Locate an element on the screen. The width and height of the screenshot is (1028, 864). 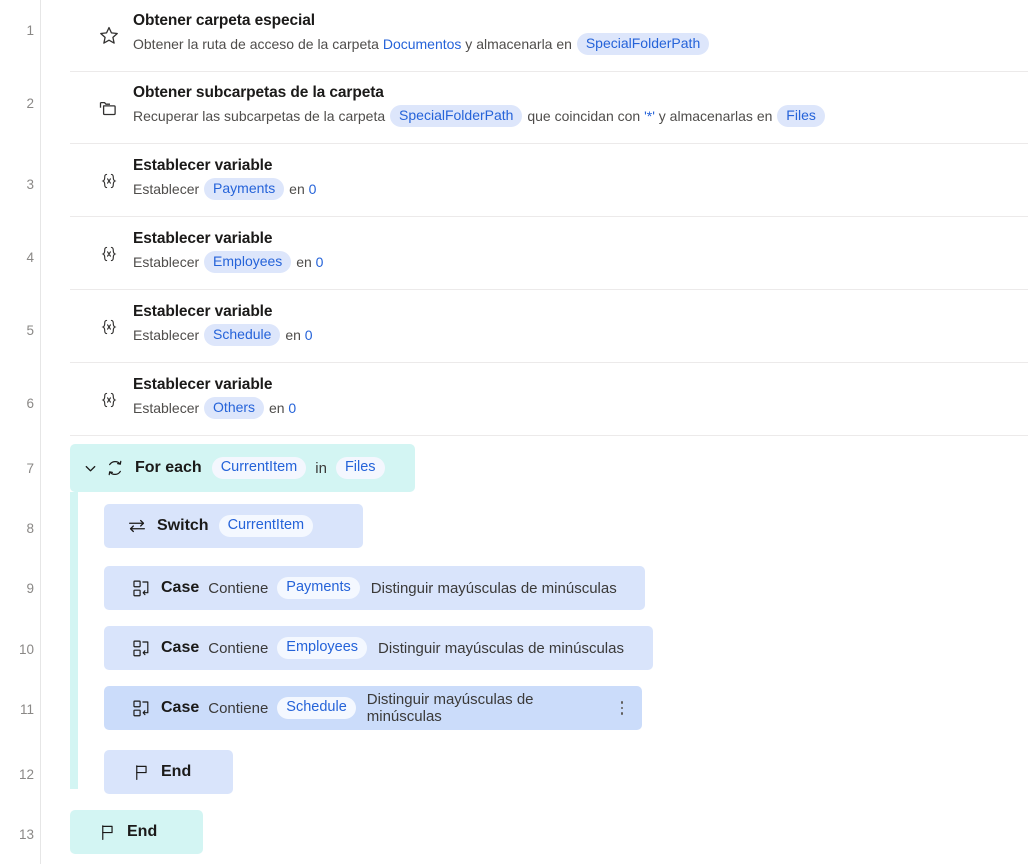
line-number-8: 8 is located at coordinates (30, 528).